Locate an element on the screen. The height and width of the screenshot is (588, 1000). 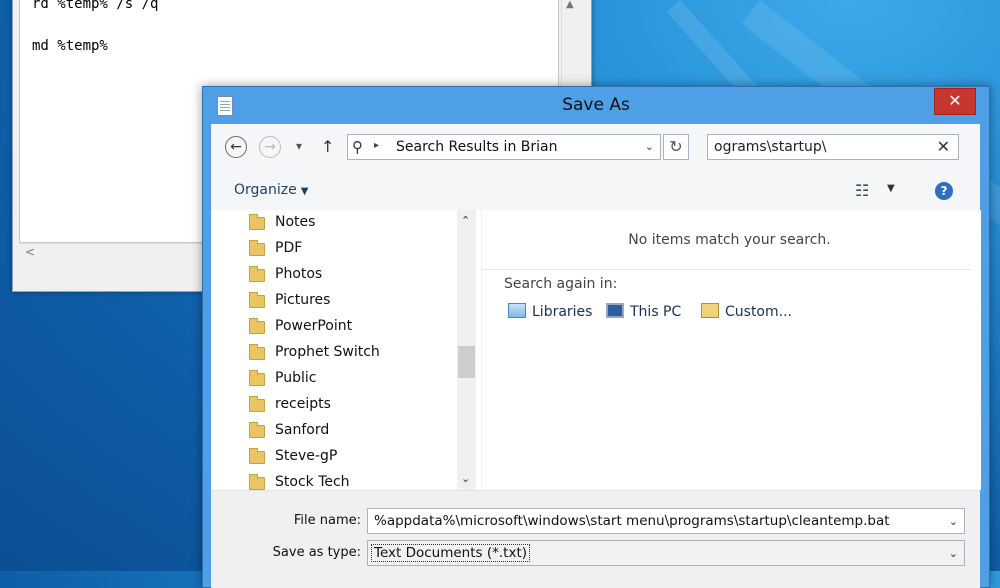
organize-label: Organize is located at coordinates (265, 190).